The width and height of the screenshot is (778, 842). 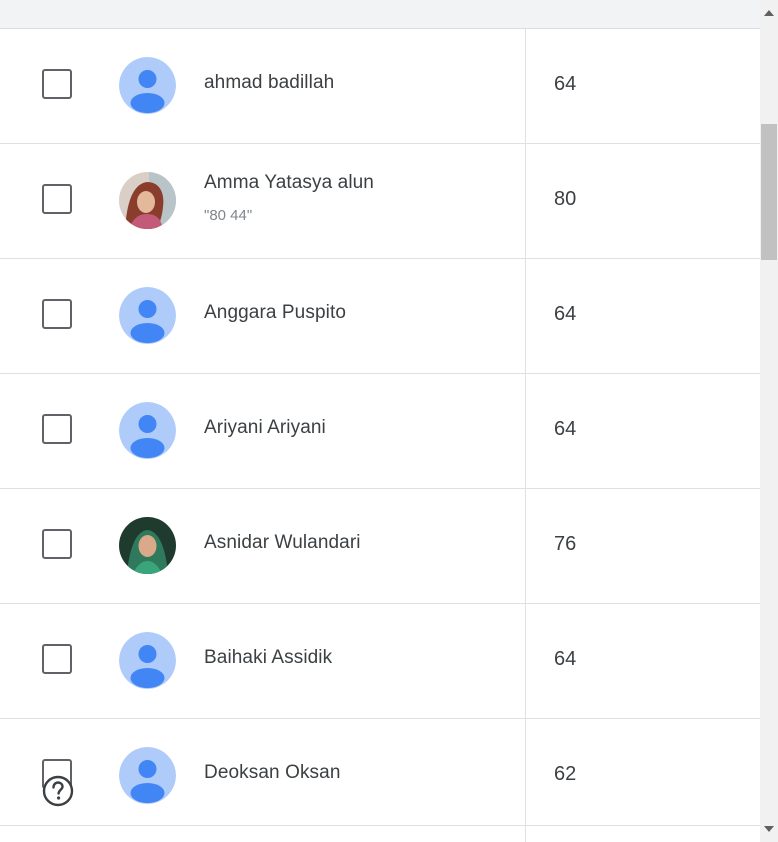 What do you see at coordinates (769, 13) in the screenshot?
I see `arrow-up-icon` at bounding box center [769, 13].